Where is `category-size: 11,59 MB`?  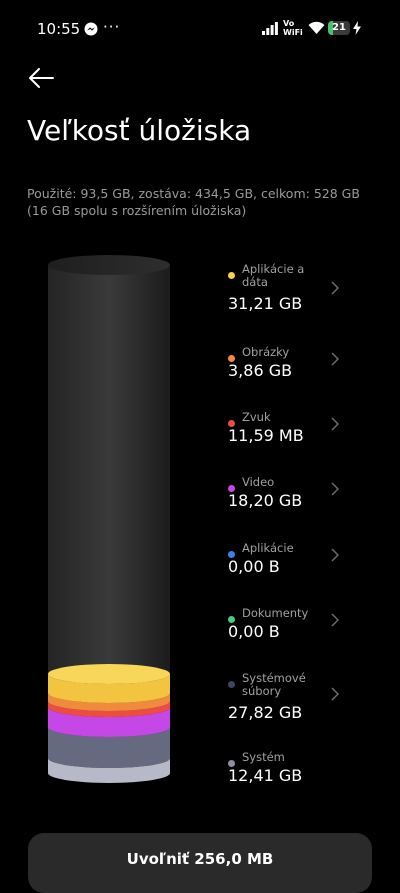 category-size: 11,59 MB is located at coordinates (266, 435).